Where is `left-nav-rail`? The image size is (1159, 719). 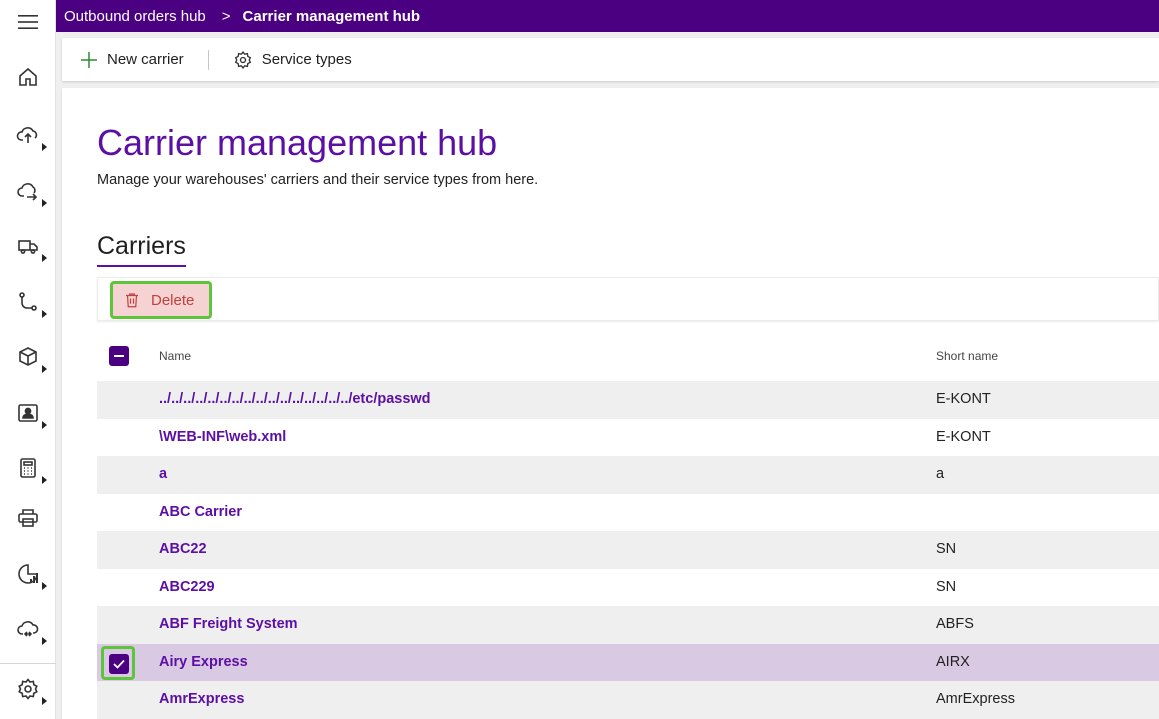
left-nav-rail is located at coordinates (28, 359).